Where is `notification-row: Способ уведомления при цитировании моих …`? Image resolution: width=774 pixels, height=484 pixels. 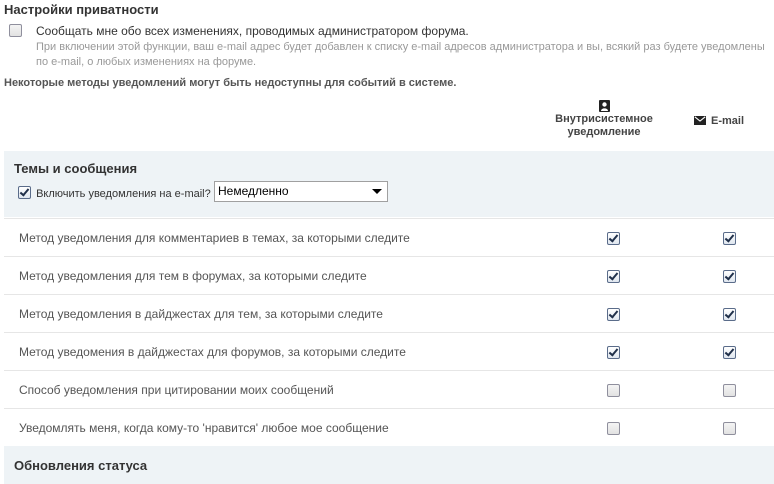 notification-row: Способ уведомления при цитировании моих … is located at coordinates (389, 389).